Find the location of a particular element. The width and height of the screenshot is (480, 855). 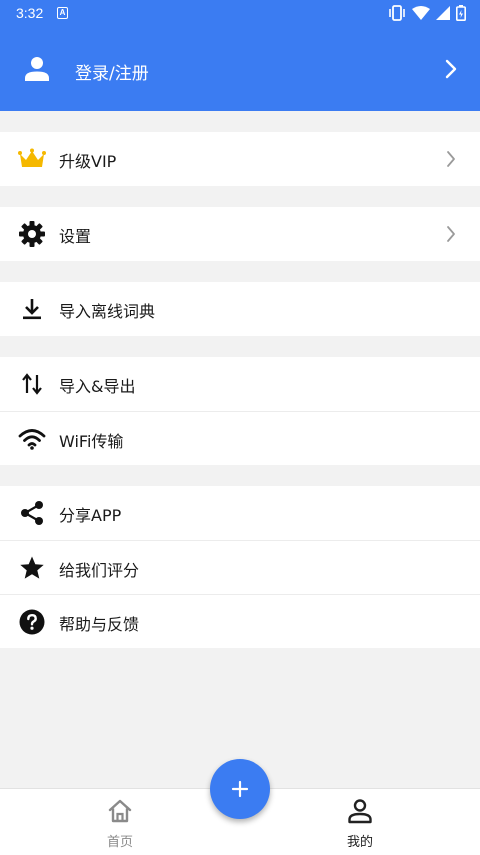

gear-icon is located at coordinates (32, 234).